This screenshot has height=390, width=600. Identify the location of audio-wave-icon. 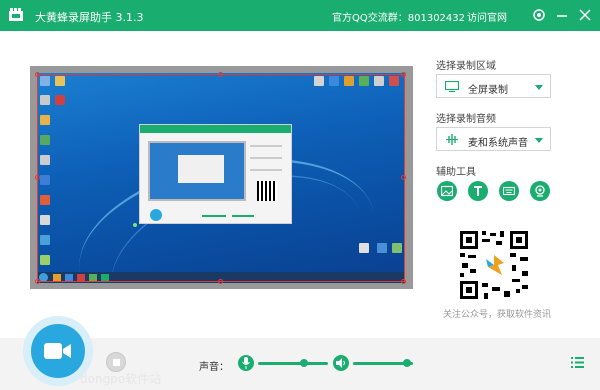
(452, 139).